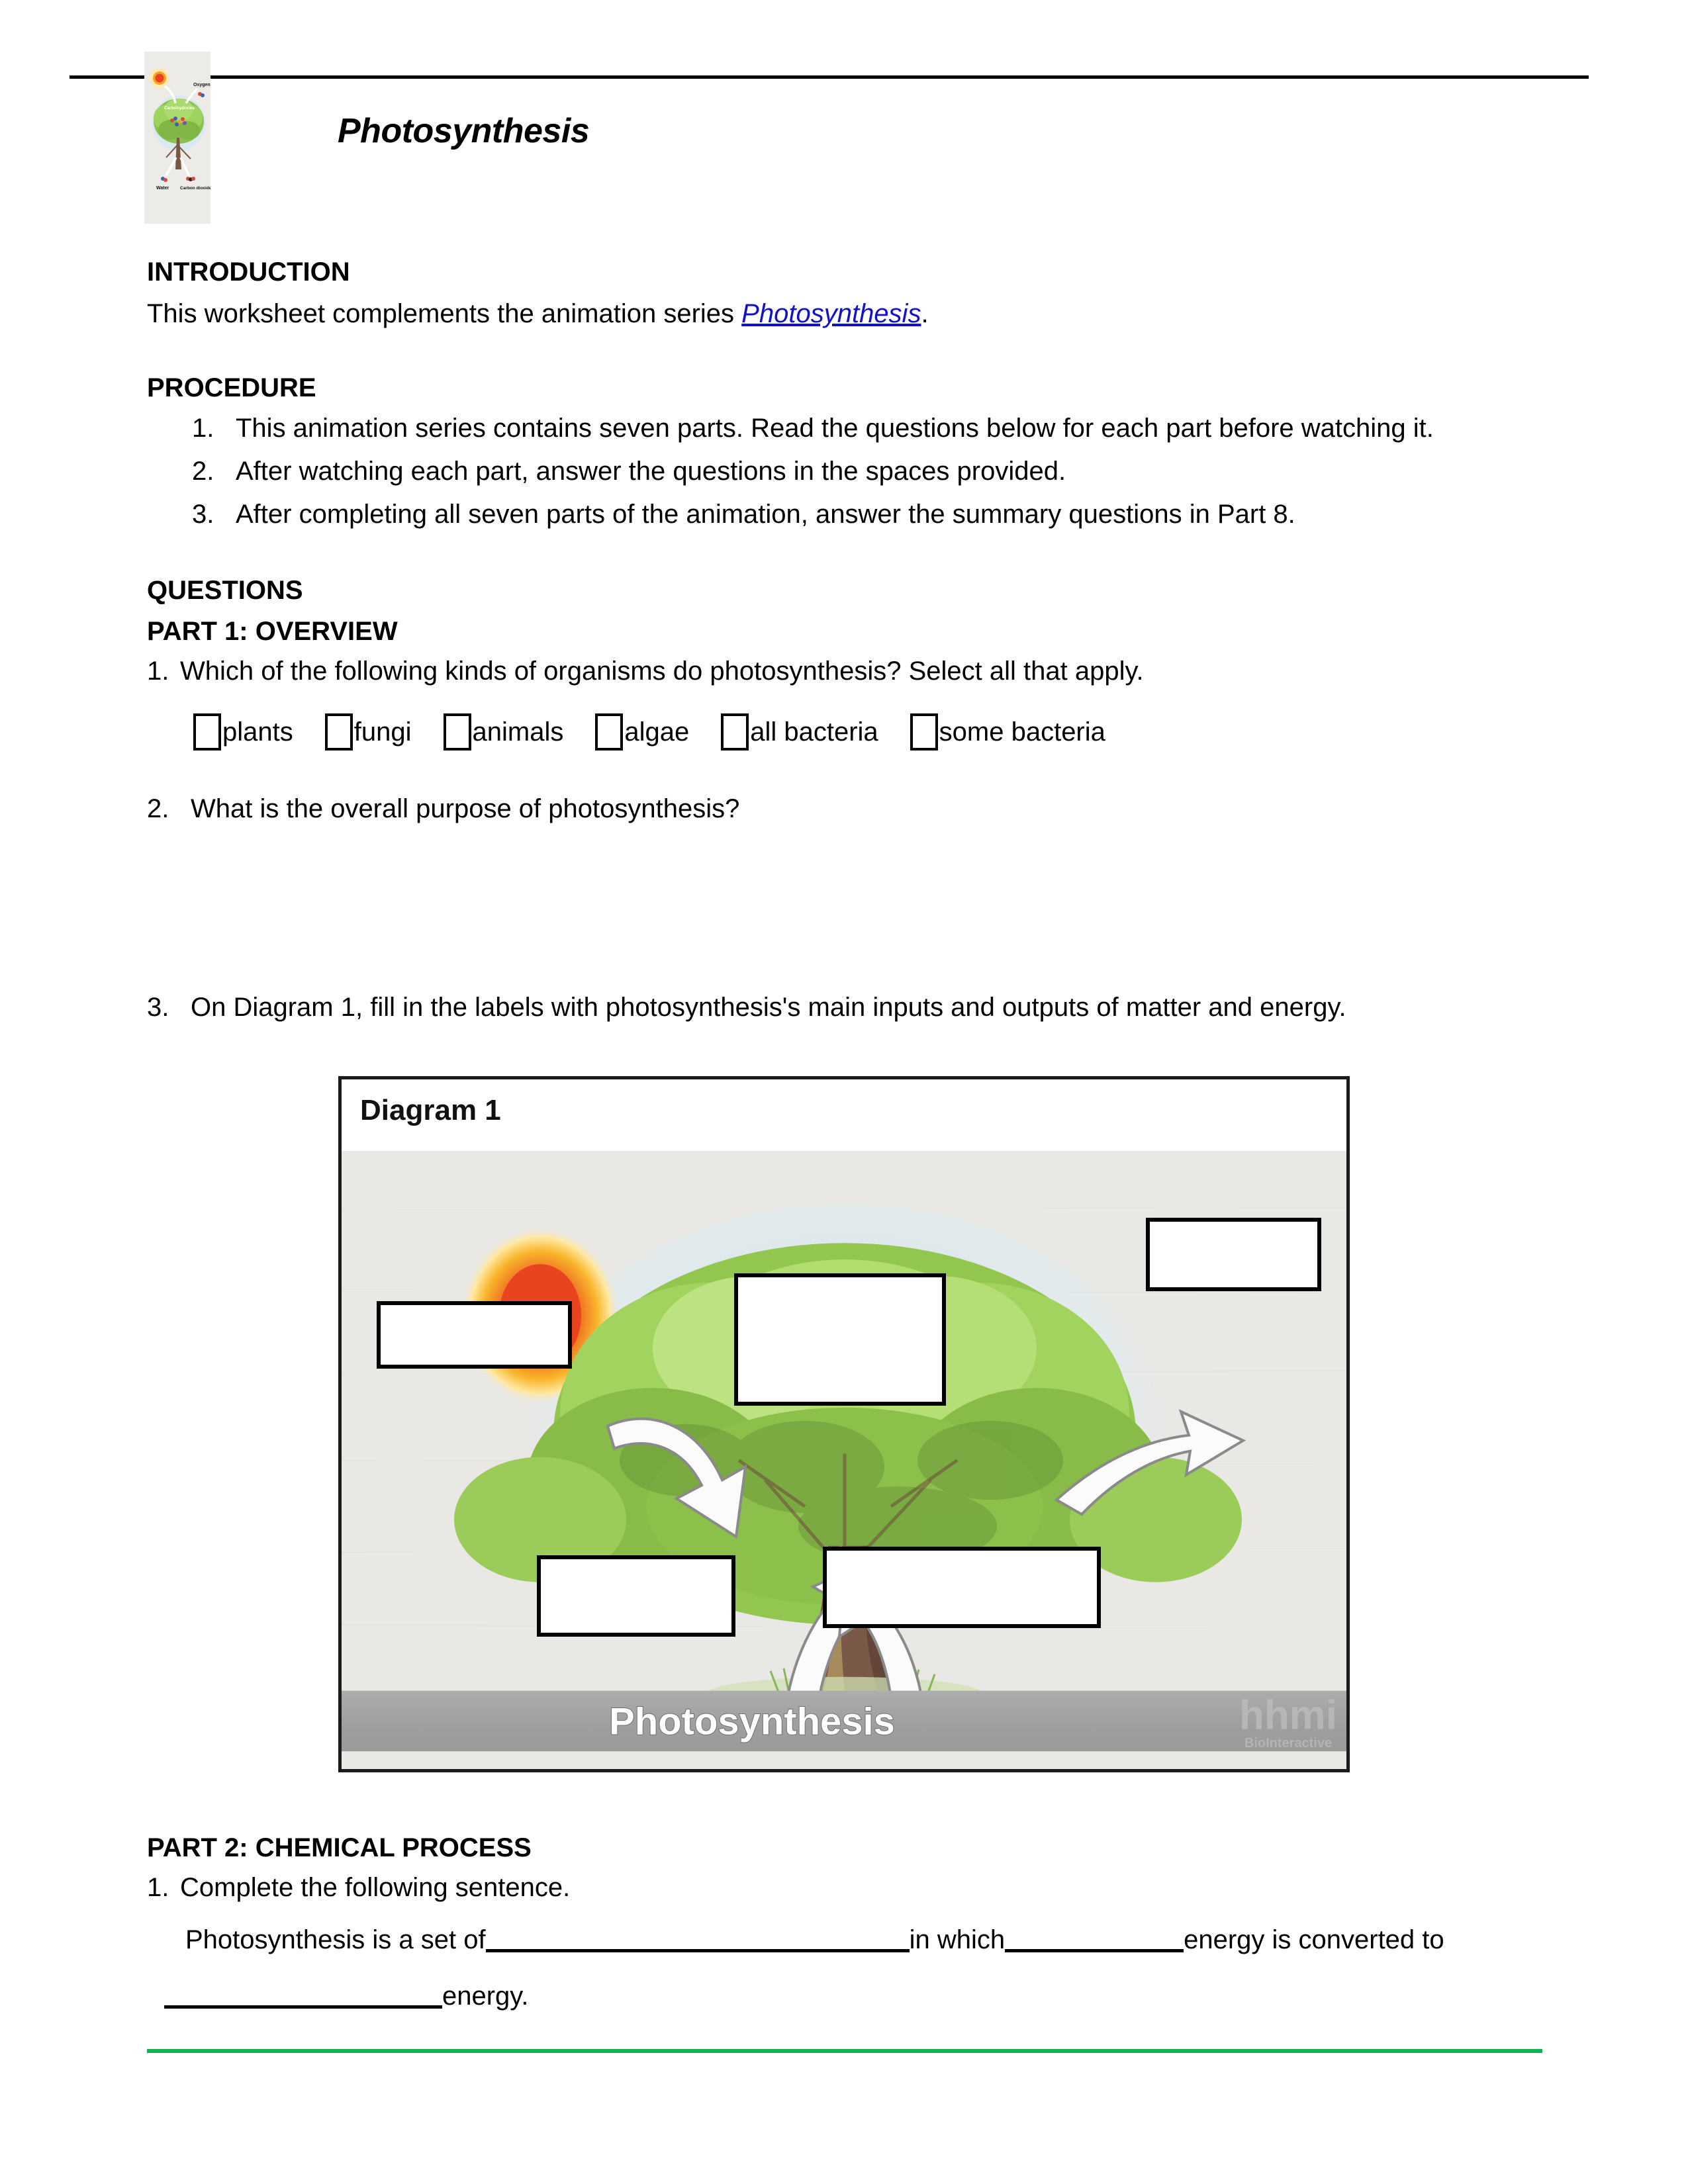 The image size is (1688, 2184). What do you see at coordinates (338, 732) in the screenshot?
I see `checkbox-fungi` at bounding box center [338, 732].